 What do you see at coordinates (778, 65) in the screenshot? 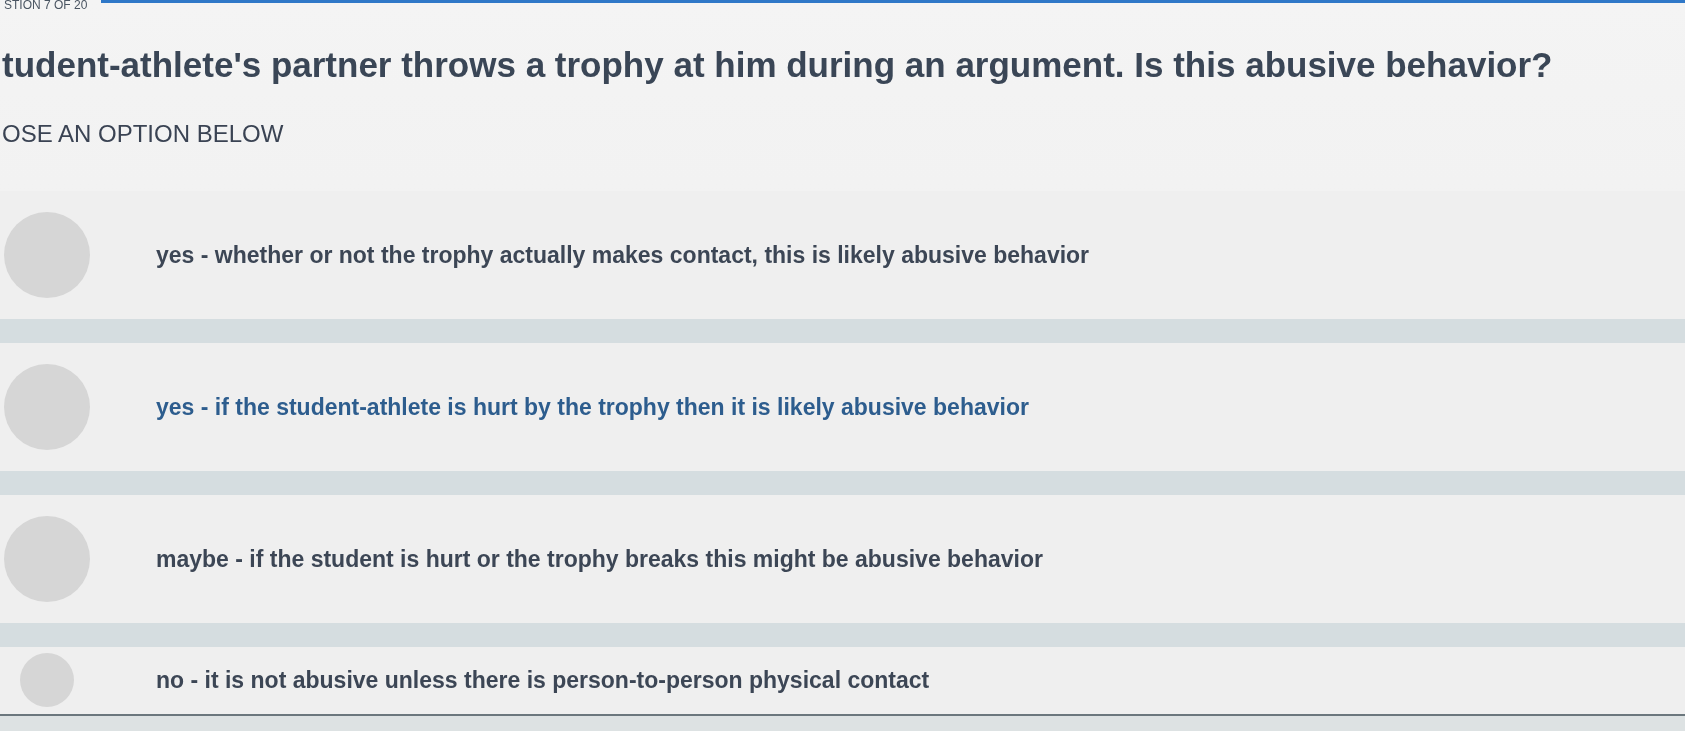
I see `question-text: tudent-athlete's partner throws a trophy at him during an argument. Is this abusive behavior?` at bounding box center [778, 65].